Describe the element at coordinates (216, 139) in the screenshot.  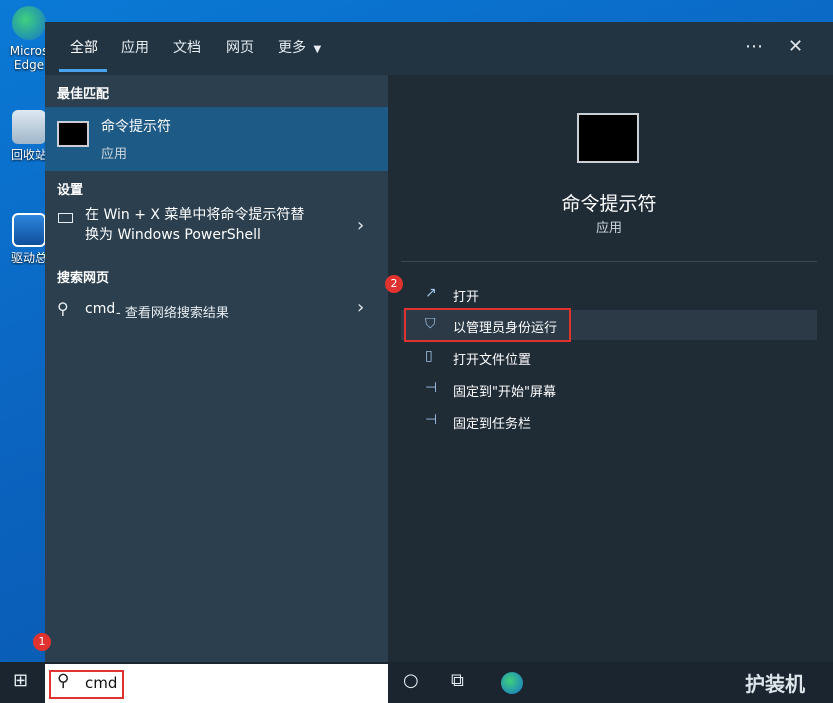
I see `best-match-result: 命令提示符 应用` at that location.